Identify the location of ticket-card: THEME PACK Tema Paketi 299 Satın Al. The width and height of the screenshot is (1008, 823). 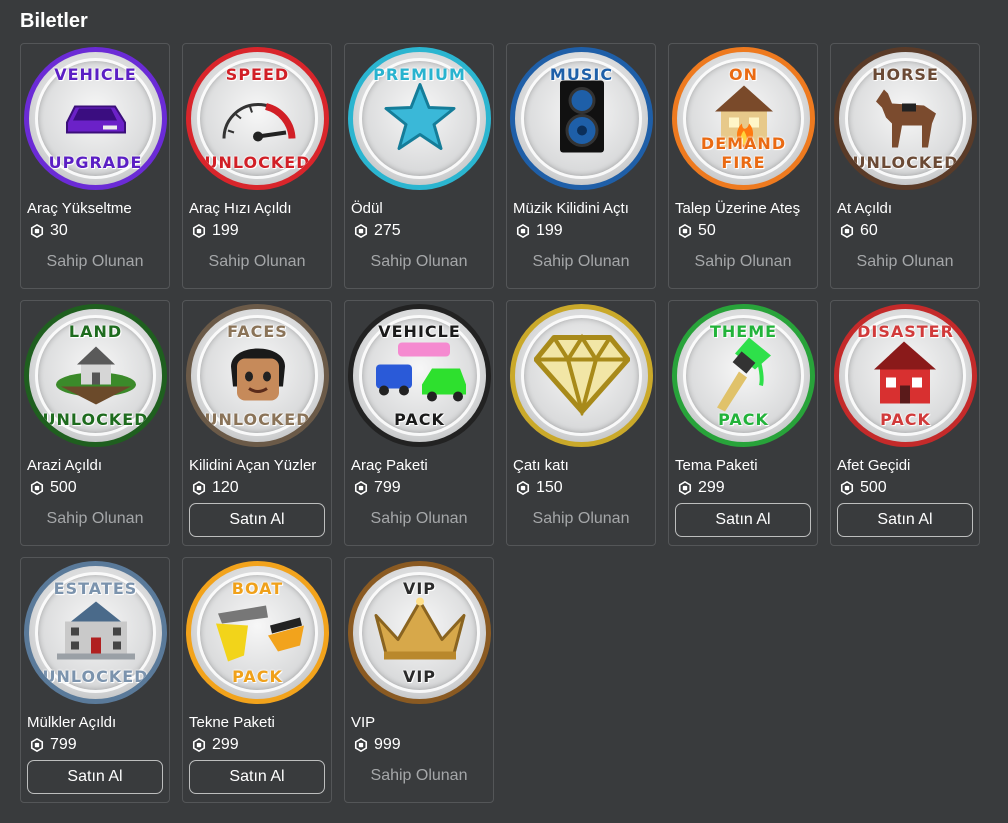
(743, 423).